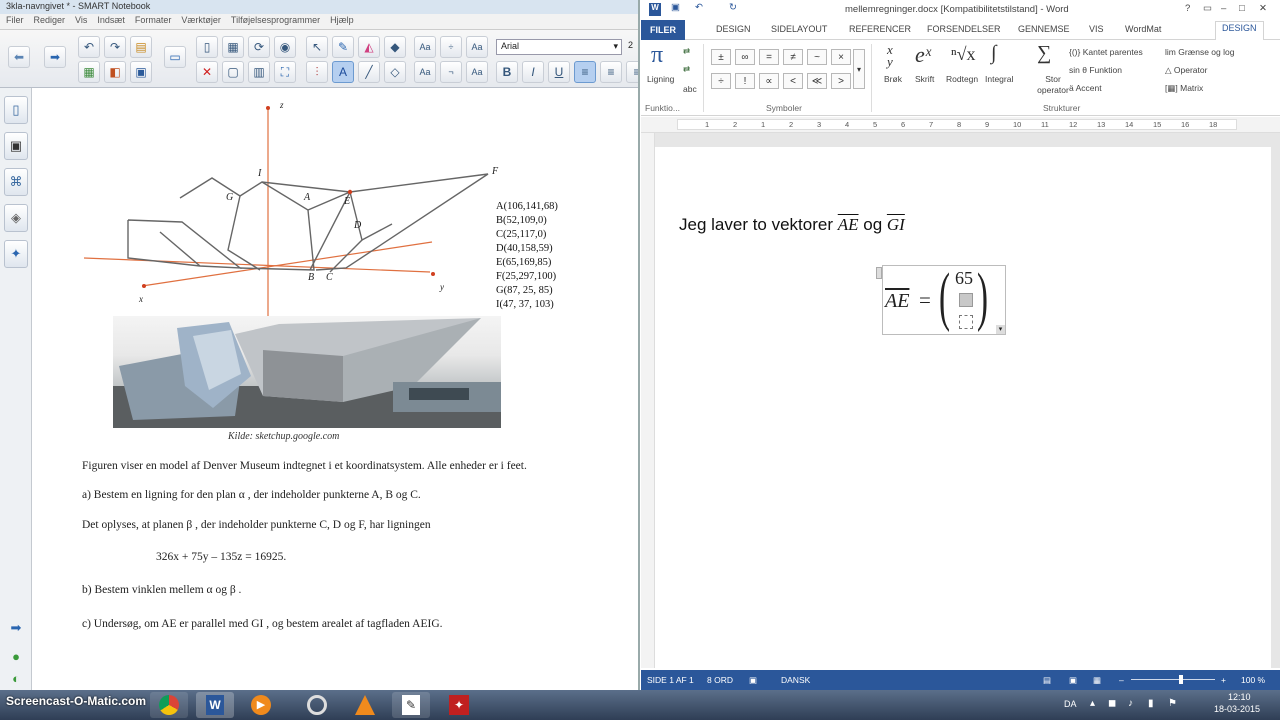  Describe the element at coordinates (1223, 8) in the screenshot. I see `minimize-icon: –` at that location.